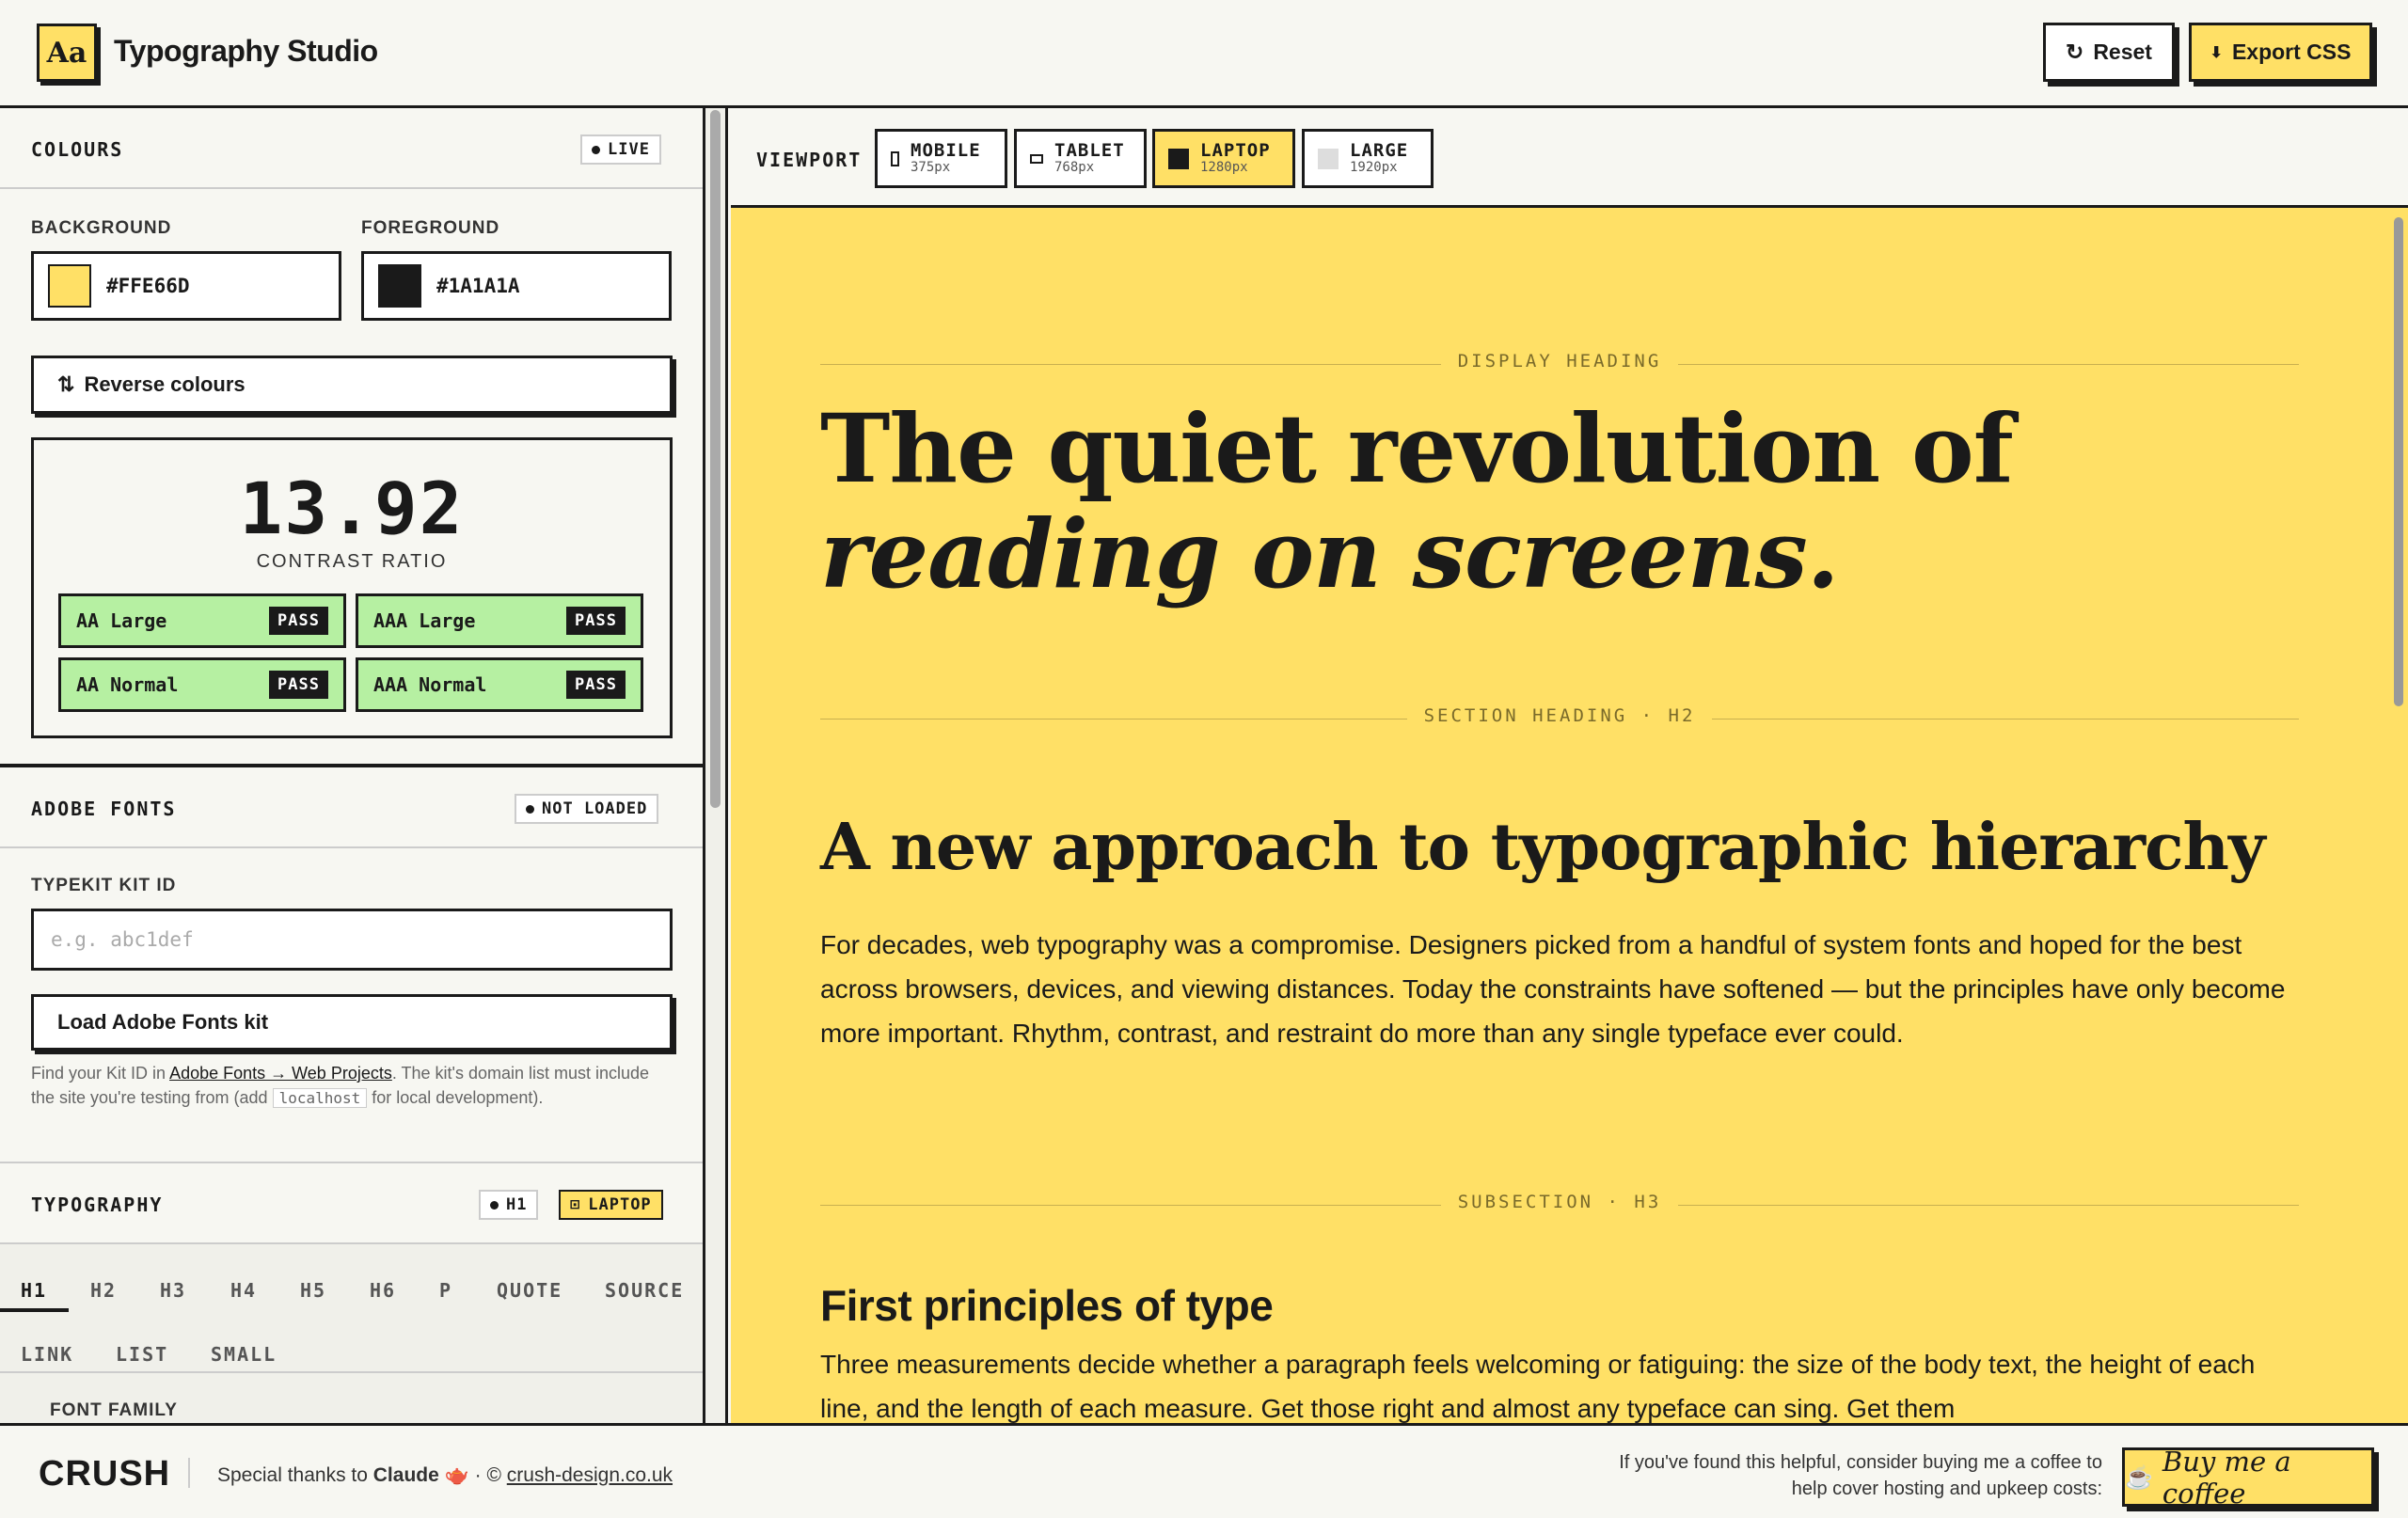 This screenshot has width=2408, height=1518. Describe the element at coordinates (457, 1475) in the screenshot. I see `teapot-icon: 🫖` at that location.